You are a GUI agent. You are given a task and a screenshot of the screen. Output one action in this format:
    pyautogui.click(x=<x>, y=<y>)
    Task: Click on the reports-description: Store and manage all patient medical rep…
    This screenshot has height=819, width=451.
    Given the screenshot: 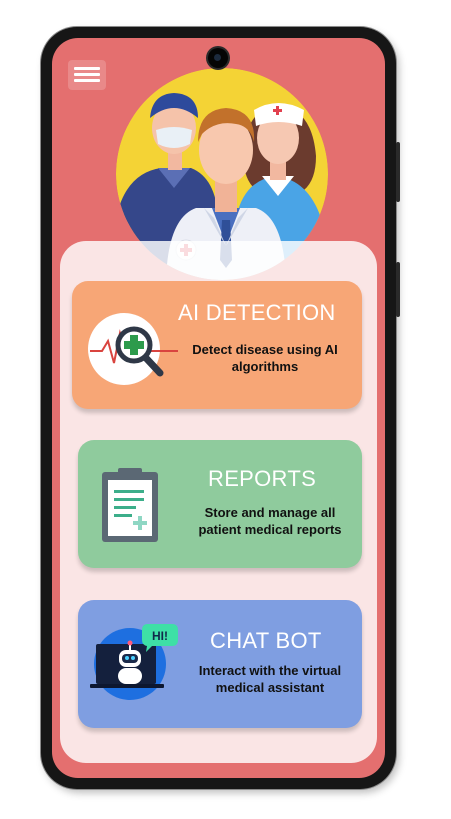 What is the action you would take?
    pyautogui.click(x=270, y=521)
    